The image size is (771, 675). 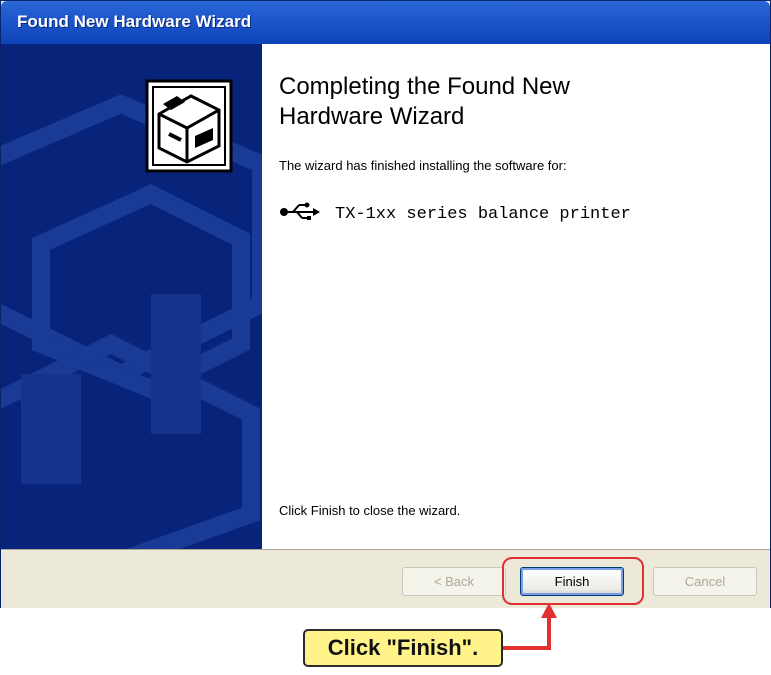 What do you see at coordinates (454, 581) in the screenshot?
I see `back-button: < Back` at bounding box center [454, 581].